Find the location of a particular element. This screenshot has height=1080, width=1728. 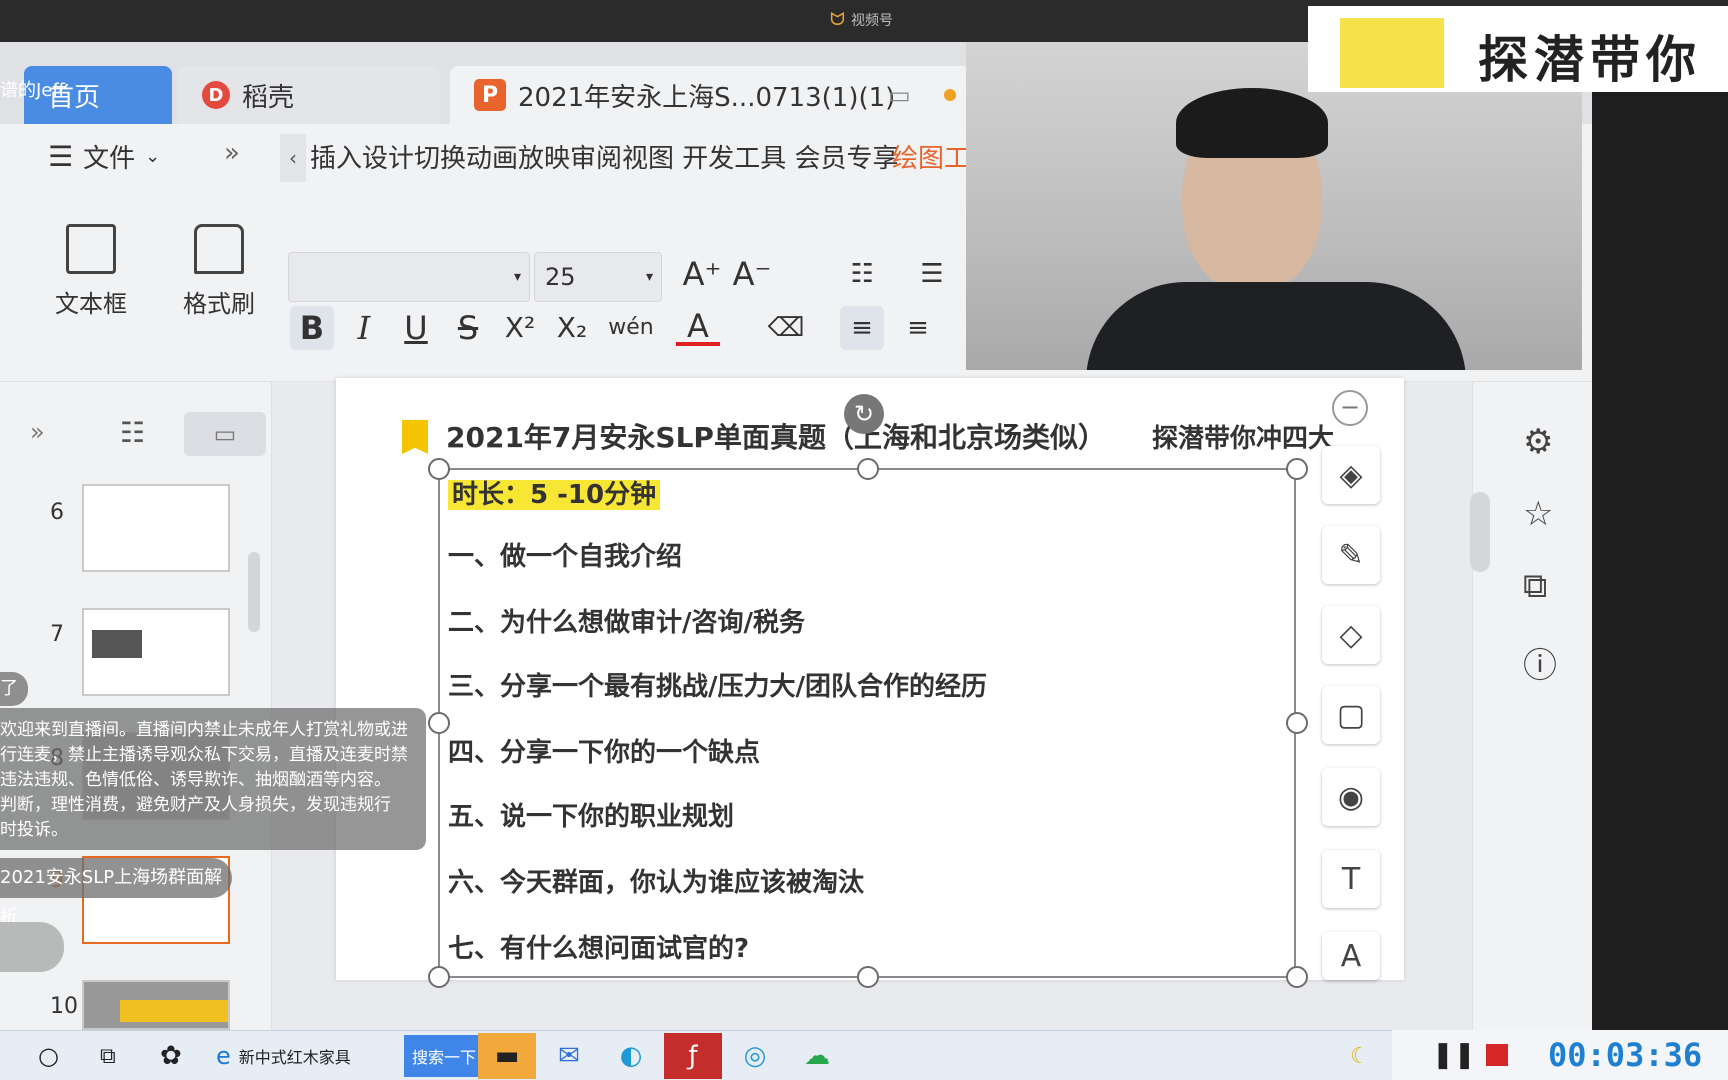

textbox-button: 文本框 is located at coordinates (91, 271).